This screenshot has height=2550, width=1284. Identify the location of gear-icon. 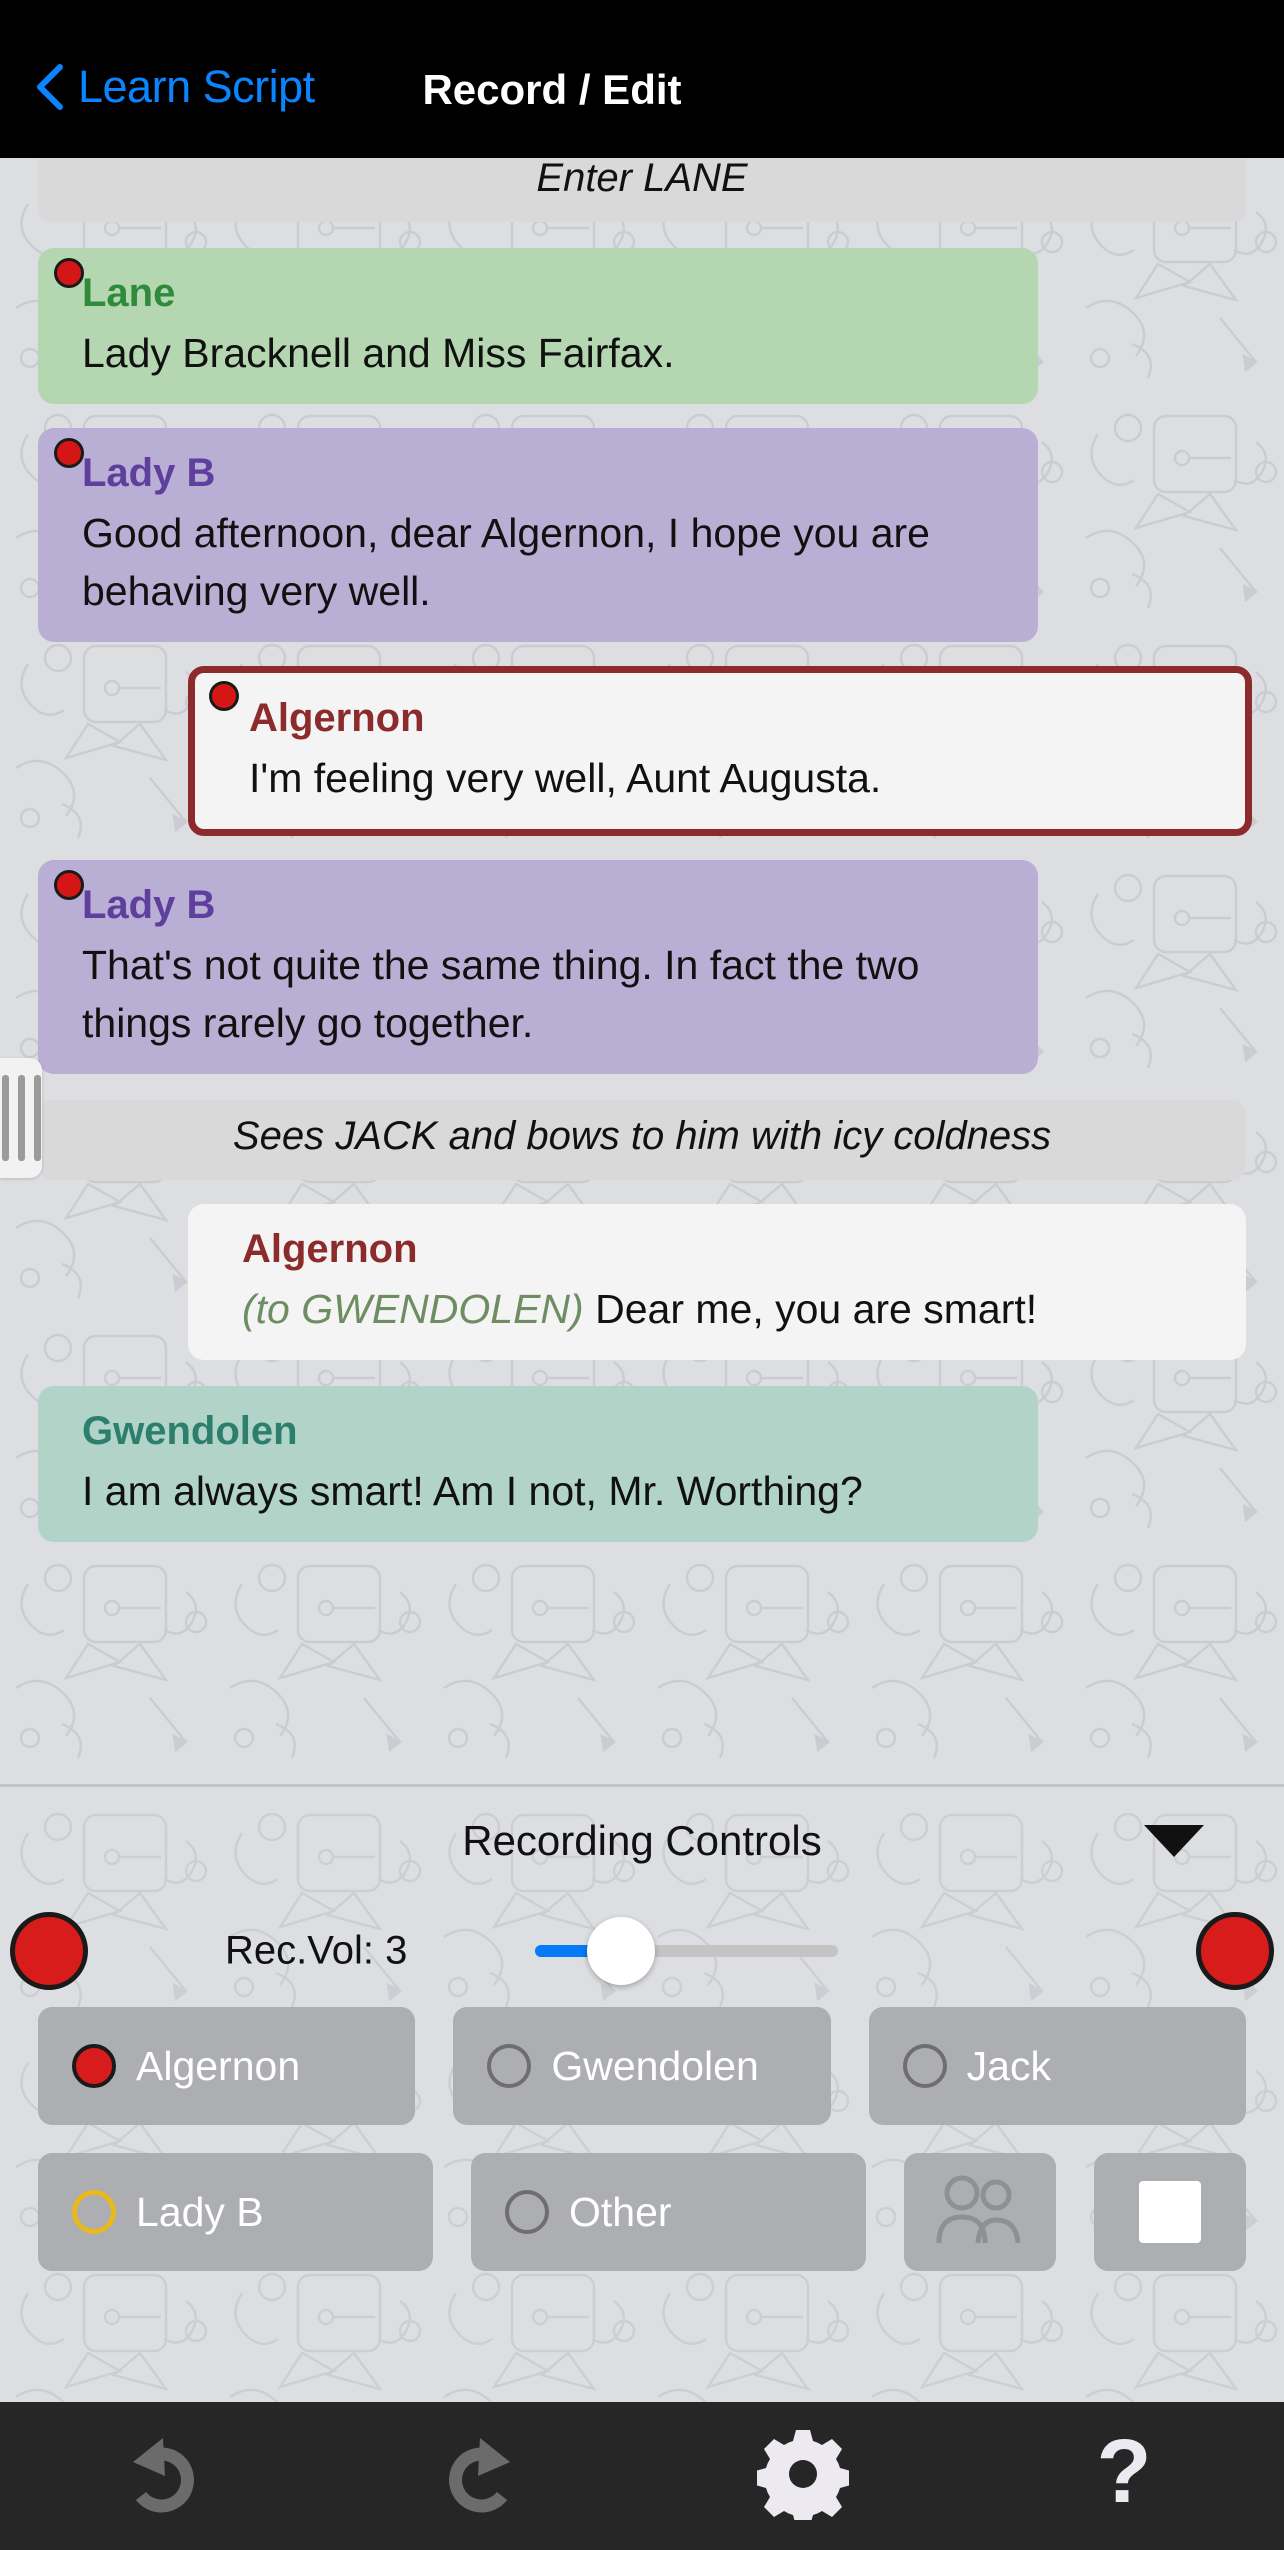
(802, 2477).